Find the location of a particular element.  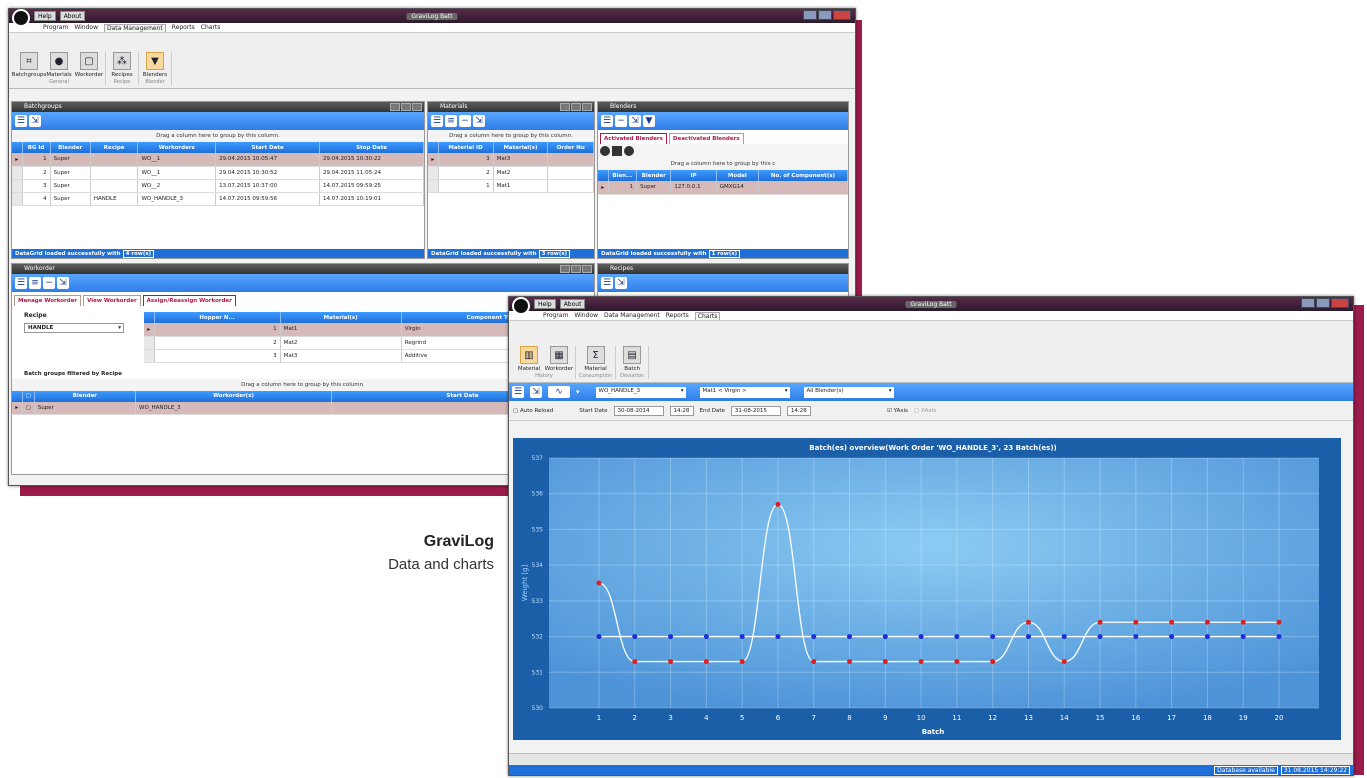

menu-reports: Reports is located at coordinates (677, 315).